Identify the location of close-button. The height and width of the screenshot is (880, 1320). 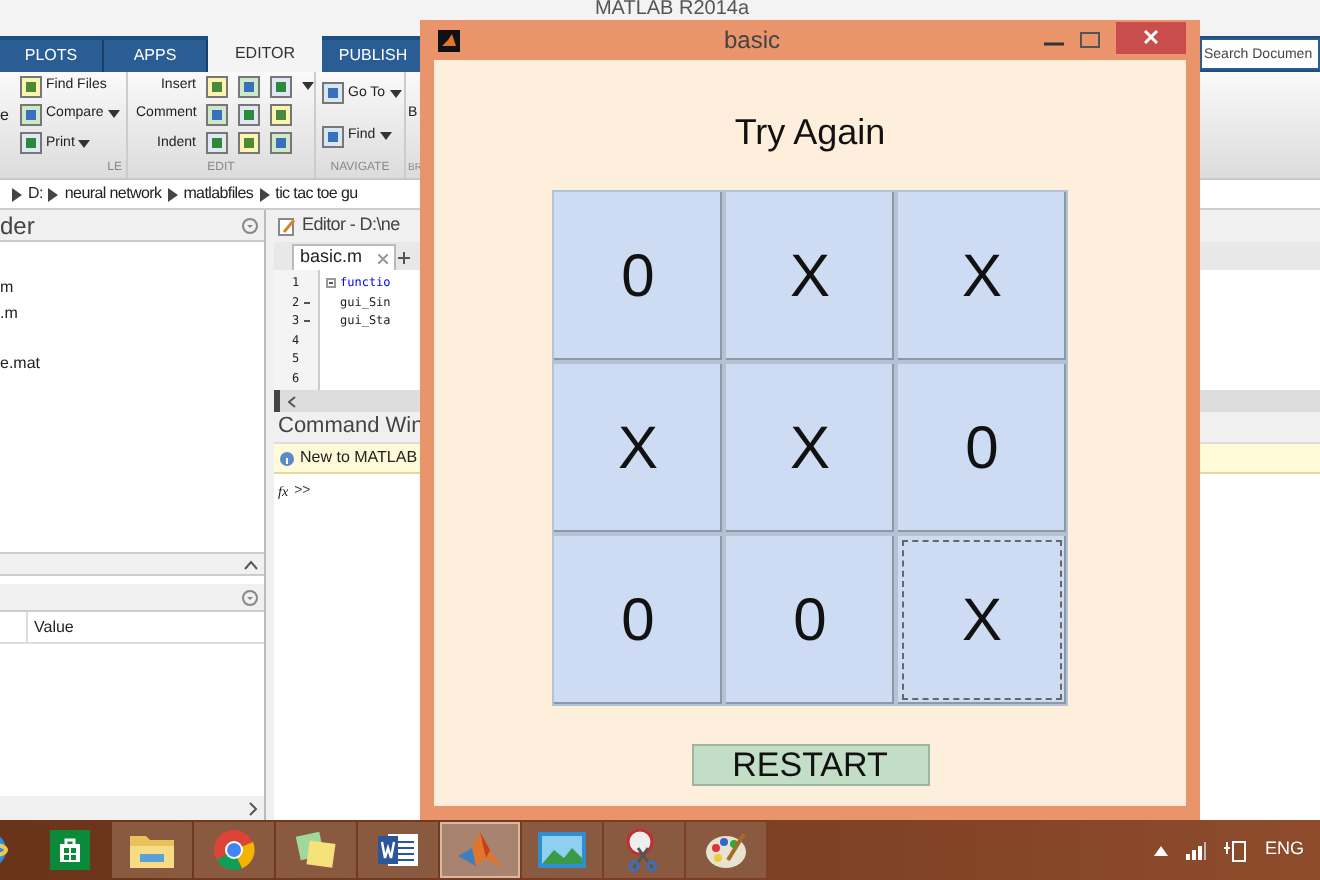
(1151, 37).